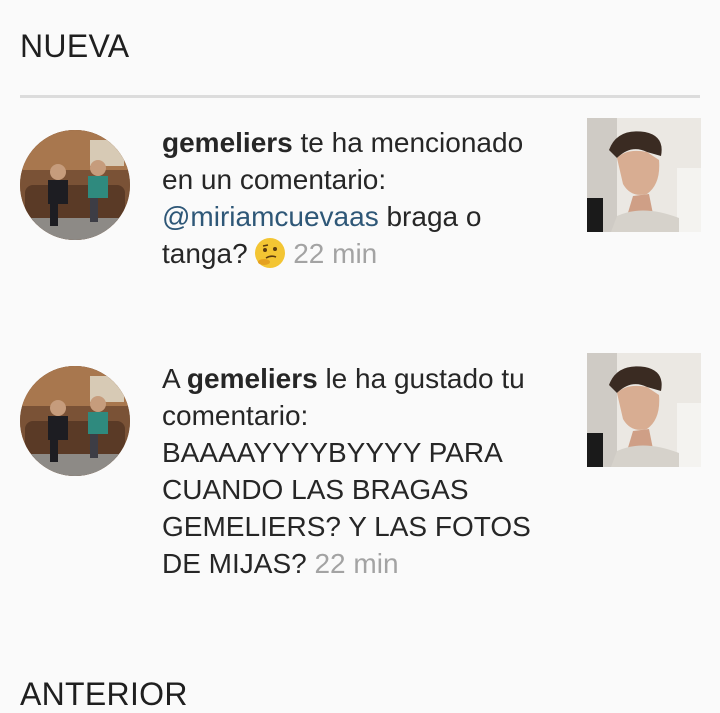  I want to click on section-title-previous: ANTERIOR, so click(104, 694).